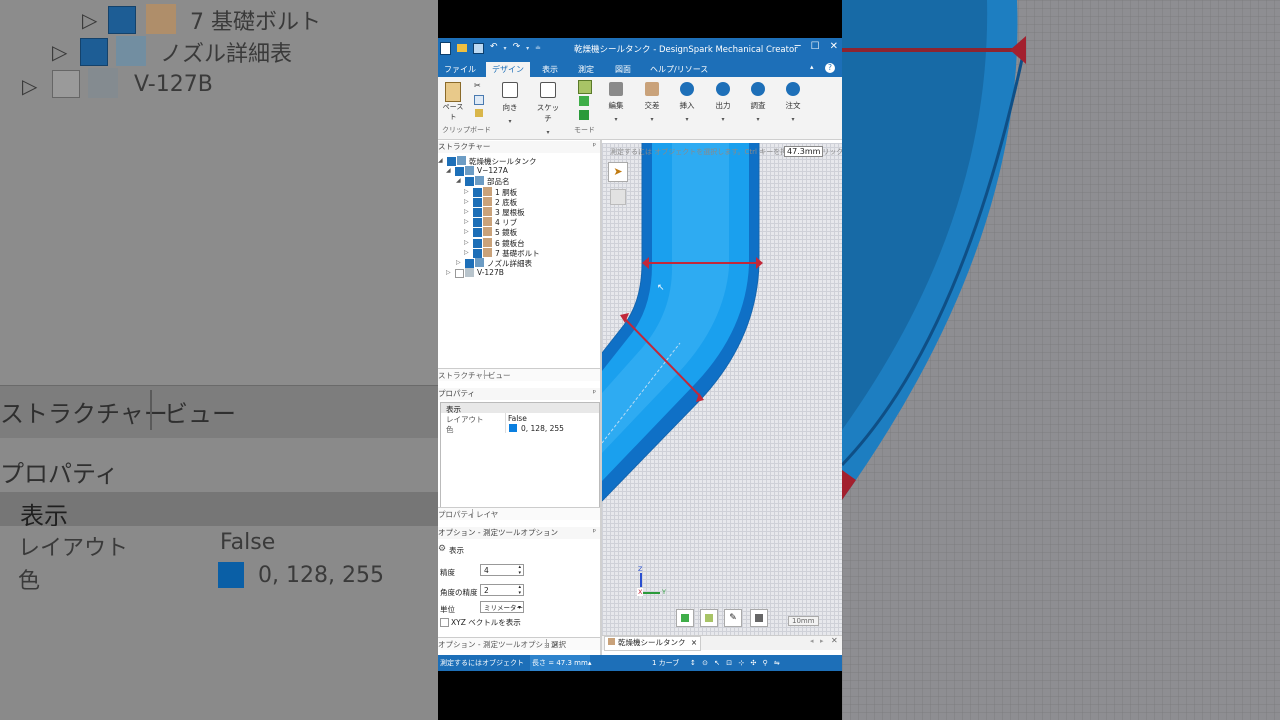 This screenshot has height=720, width=1280. Describe the element at coordinates (517, 48) in the screenshot. I see `redo-icon: ↷` at that location.